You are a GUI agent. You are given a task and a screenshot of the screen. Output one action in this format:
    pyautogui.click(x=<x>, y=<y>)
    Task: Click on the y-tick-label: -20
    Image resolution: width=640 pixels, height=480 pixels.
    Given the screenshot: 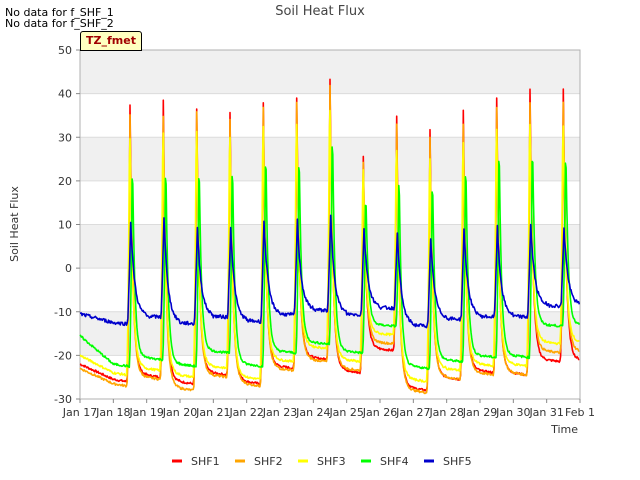 What is the action you would take?
    pyautogui.click(x=63, y=355)
    